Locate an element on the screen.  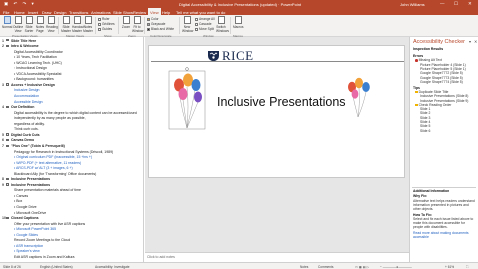
error-item: Google Shape7774 (Slide 5) is located at coordinates (441, 82).